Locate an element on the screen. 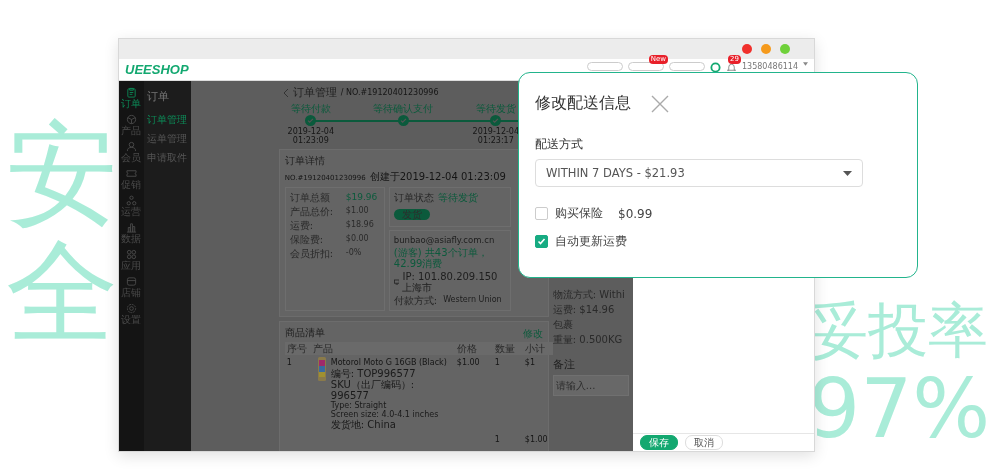  bell-icon is located at coordinates (731, 67).